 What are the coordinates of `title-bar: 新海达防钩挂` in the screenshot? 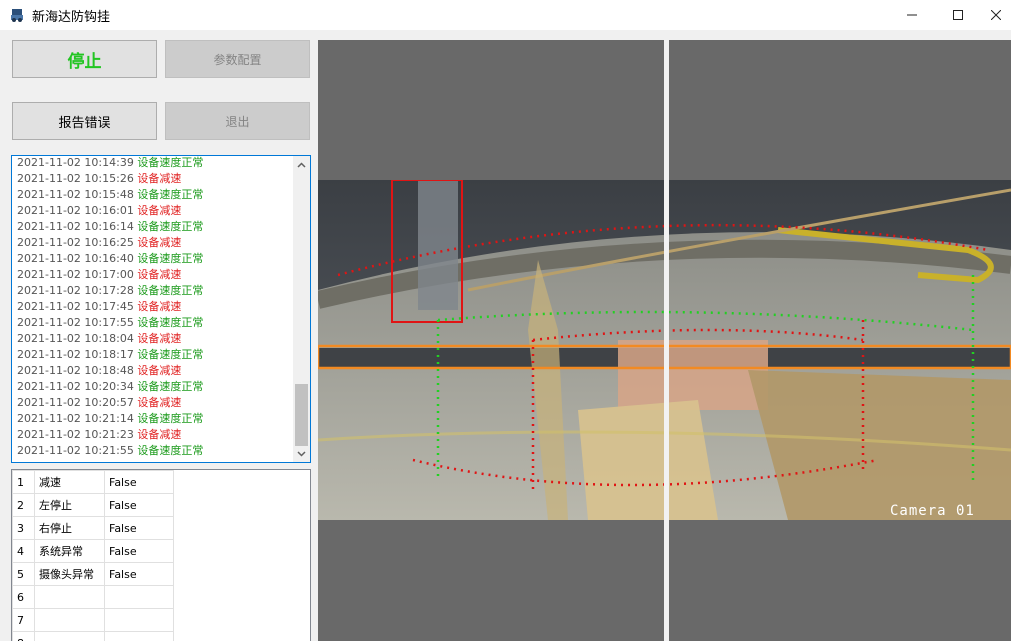 It's located at (505, 15).